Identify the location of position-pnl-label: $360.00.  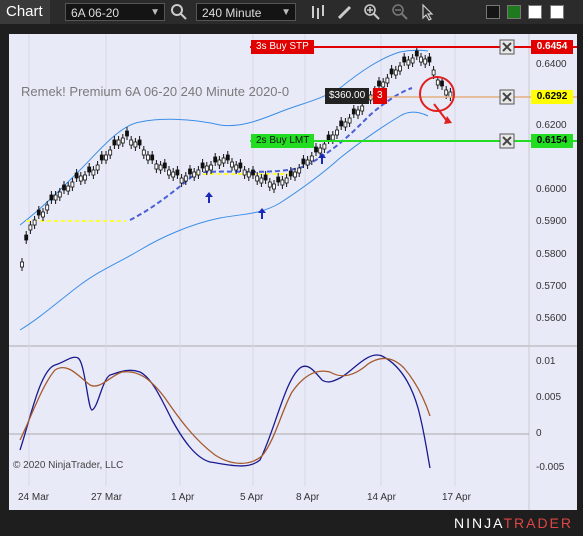
(347, 96).